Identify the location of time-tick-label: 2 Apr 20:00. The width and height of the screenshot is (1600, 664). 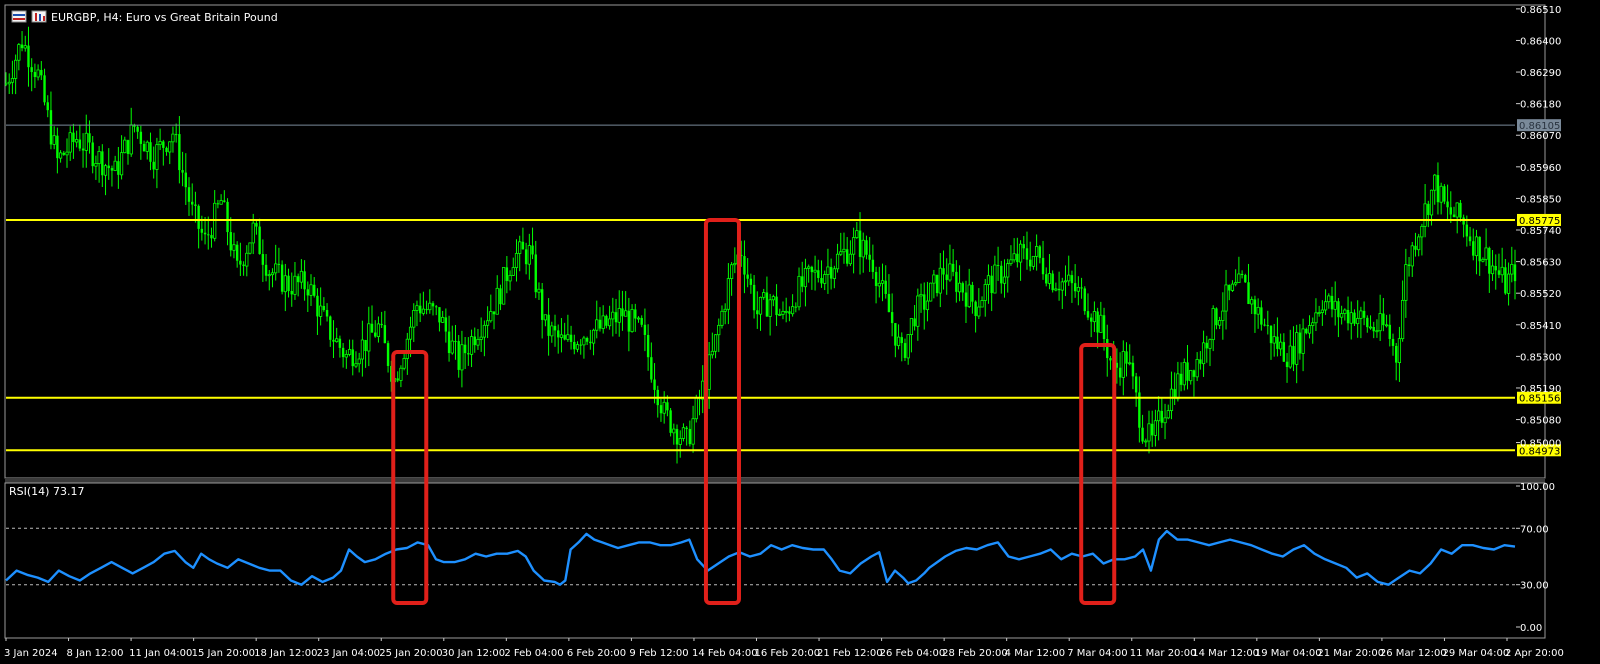
(1534, 653).